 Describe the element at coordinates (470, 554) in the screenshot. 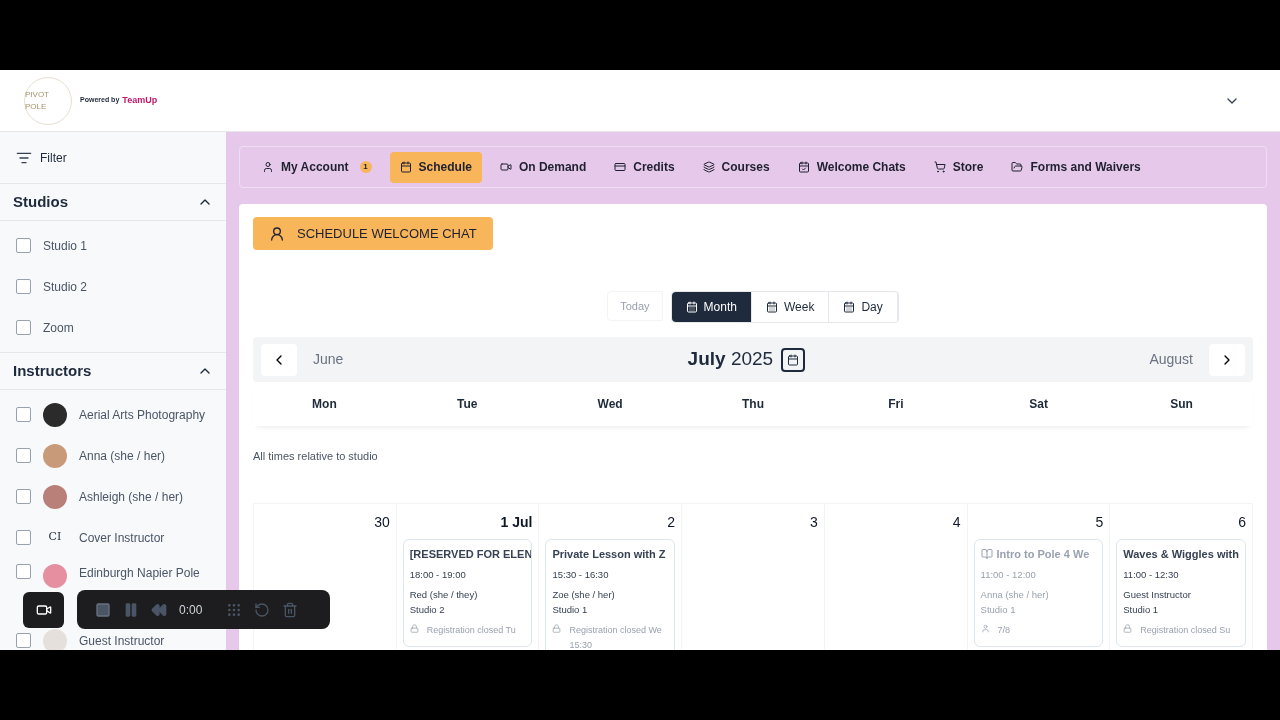

I see `event-title: [RESERVED FOR ELEN` at that location.